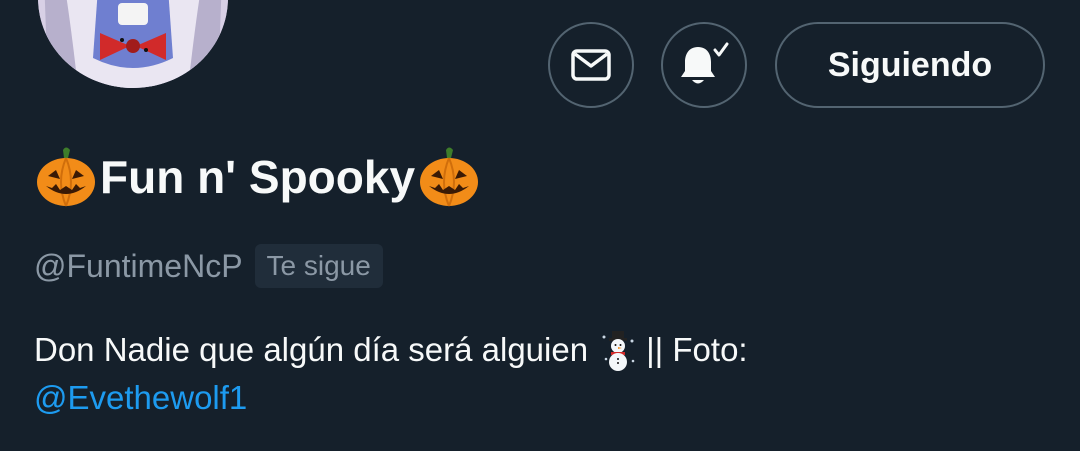 The image size is (1080, 451). I want to click on following-button: Siguiendo, so click(910, 65).